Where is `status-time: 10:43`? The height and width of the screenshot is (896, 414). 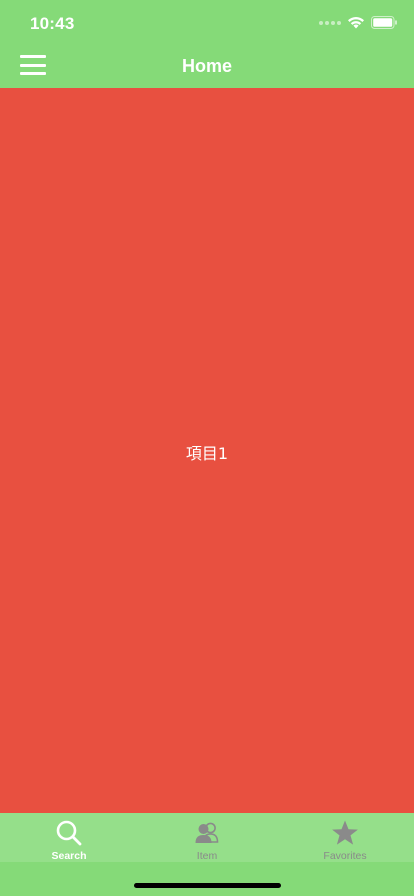 status-time: 10:43 is located at coordinates (52, 23).